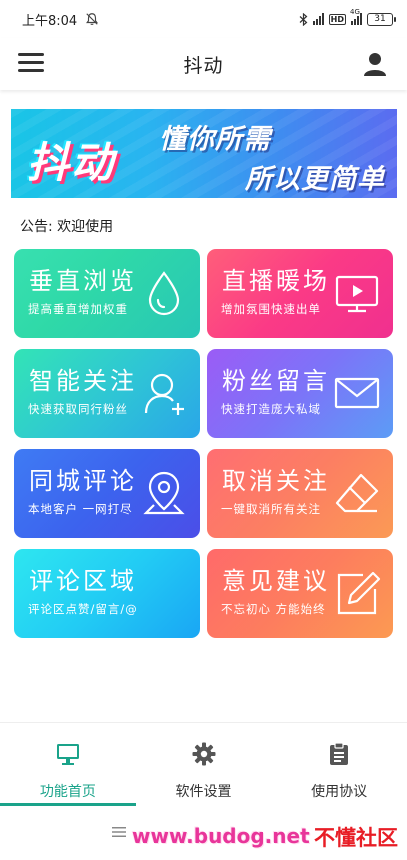 This screenshot has height=860, width=407. What do you see at coordinates (80, 509) in the screenshot?
I see `card-subtitle: 本地客户 一网打尽` at bounding box center [80, 509].